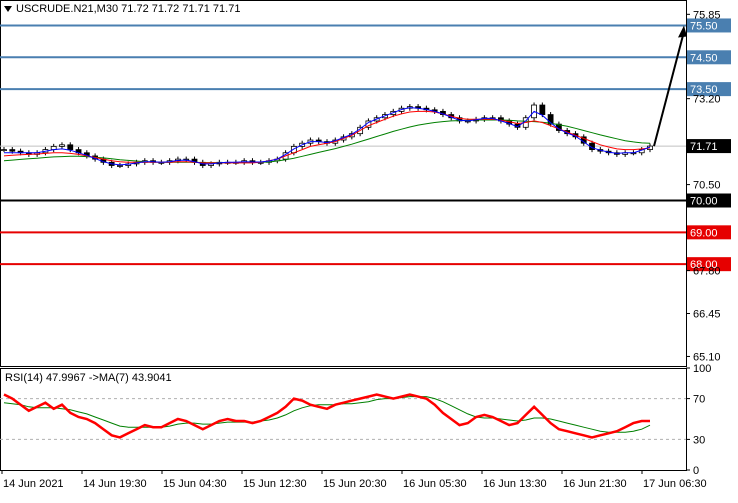 Image resolution: width=738 pixels, height=503 pixels. Describe the element at coordinates (704, 233) in the screenshot. I see `level-label-69.00: 69.00` at that location.